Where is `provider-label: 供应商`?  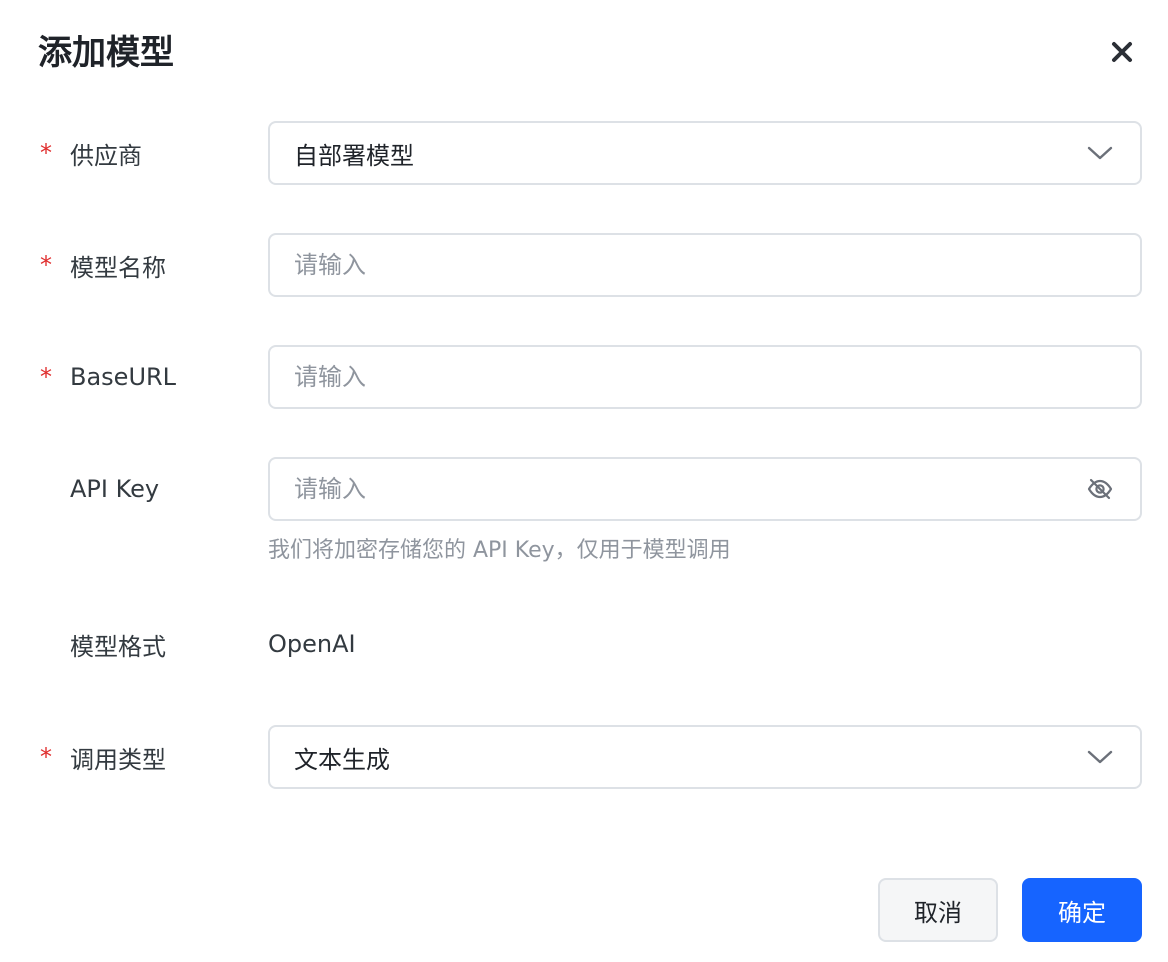
provider-label: 供应商 is located at coordinates (106, 155).